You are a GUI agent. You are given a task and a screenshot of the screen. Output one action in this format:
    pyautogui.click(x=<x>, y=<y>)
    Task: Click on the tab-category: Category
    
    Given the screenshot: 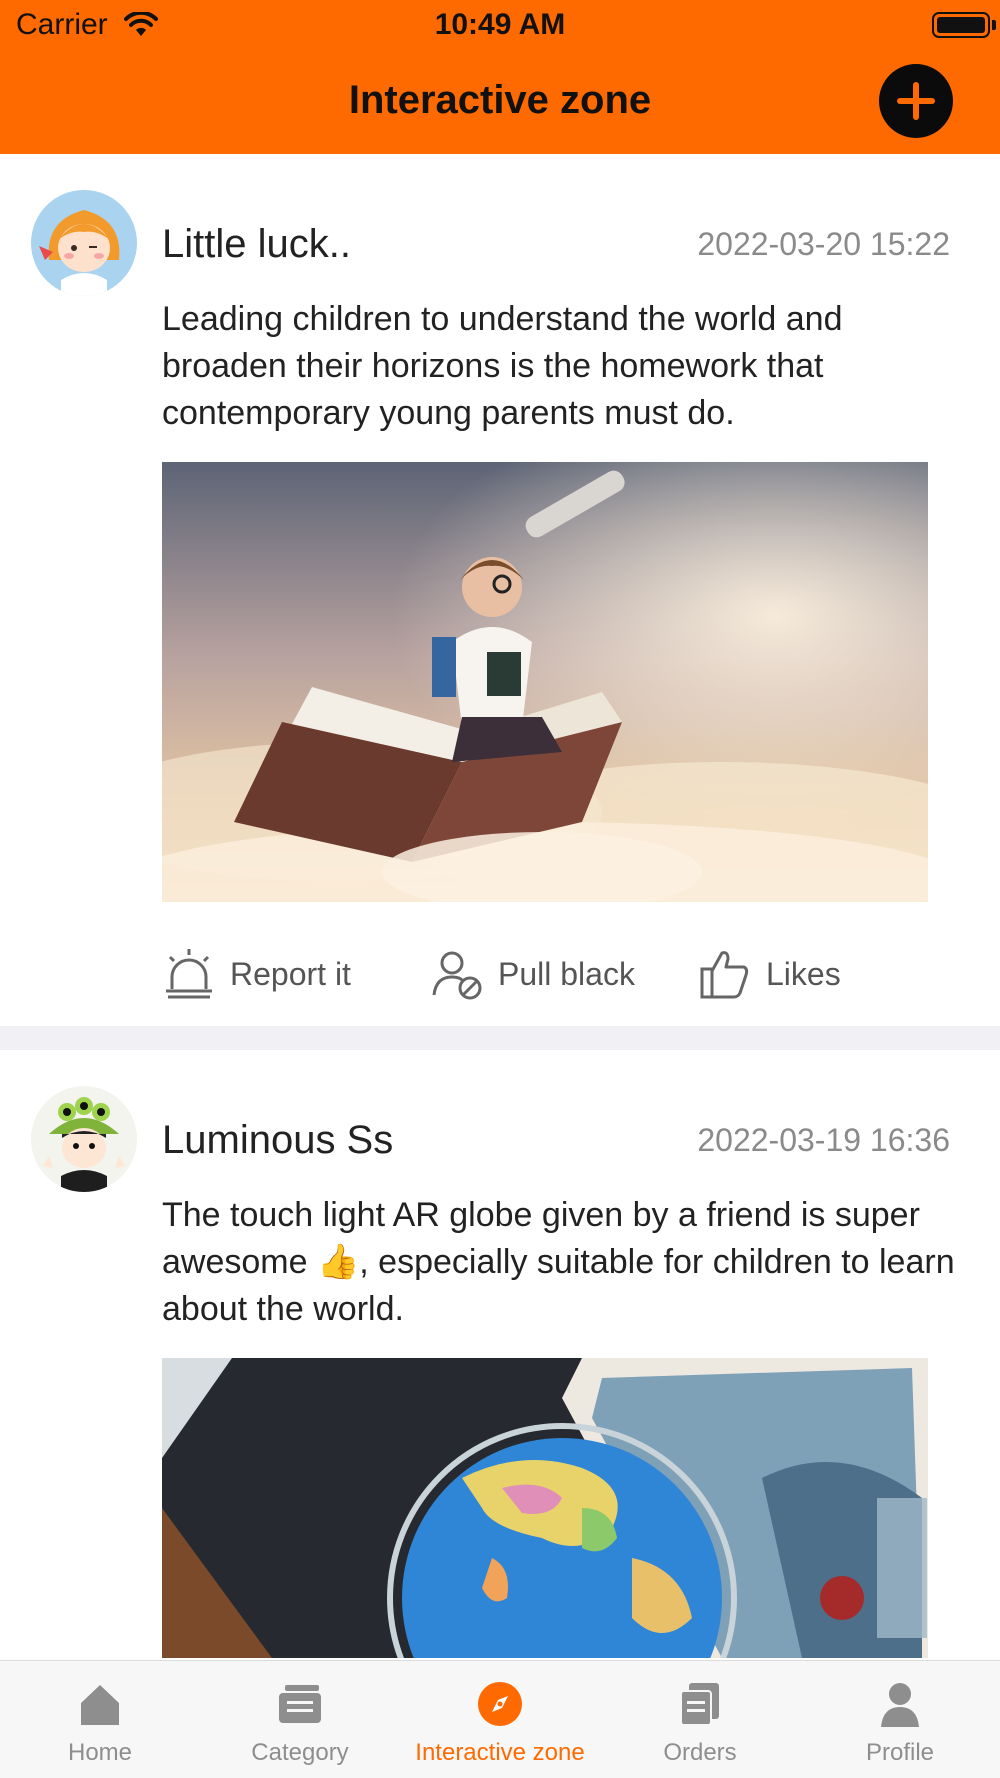 What is the action you would take?
    pyautogui.click(x=300, y=1719)
    